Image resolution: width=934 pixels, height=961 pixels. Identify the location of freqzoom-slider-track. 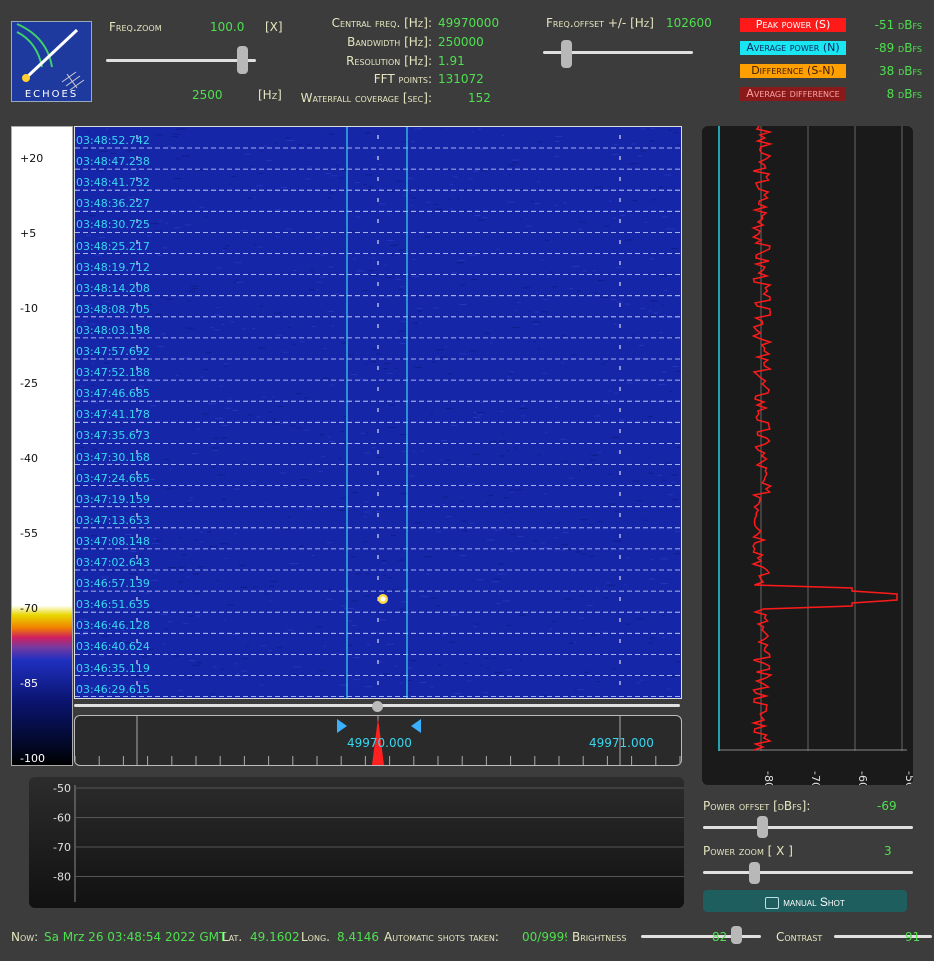
(181, 60).